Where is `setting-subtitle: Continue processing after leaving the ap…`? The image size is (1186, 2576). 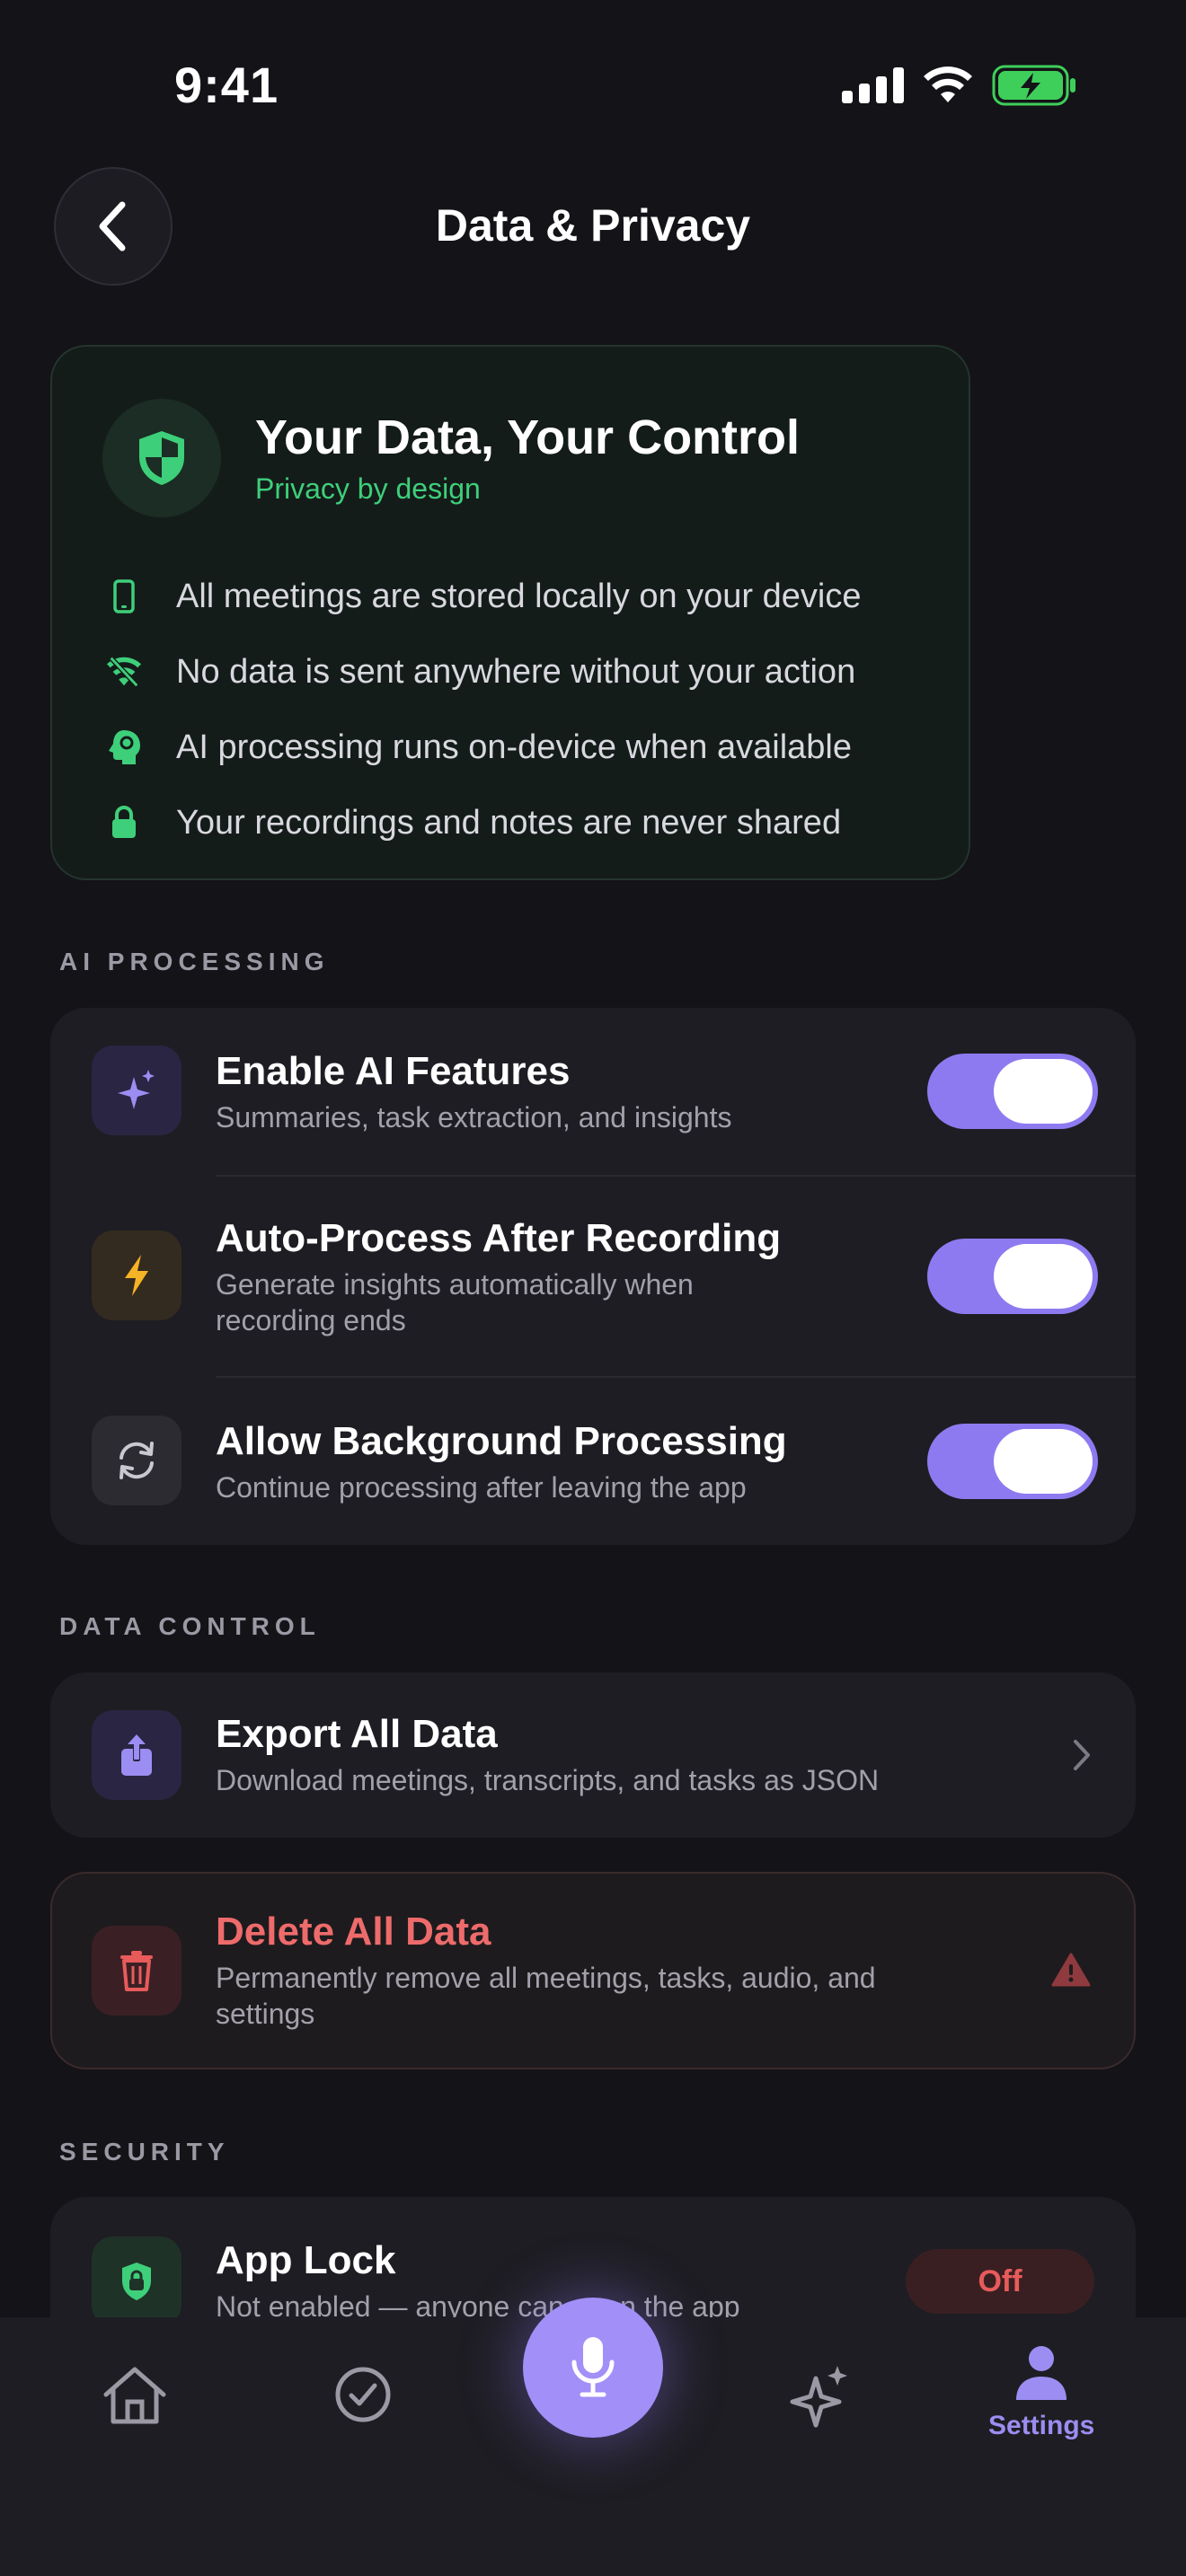
setting-subtitle: Continue processing after leaving the ap… is located at coordinates (481, 1487).